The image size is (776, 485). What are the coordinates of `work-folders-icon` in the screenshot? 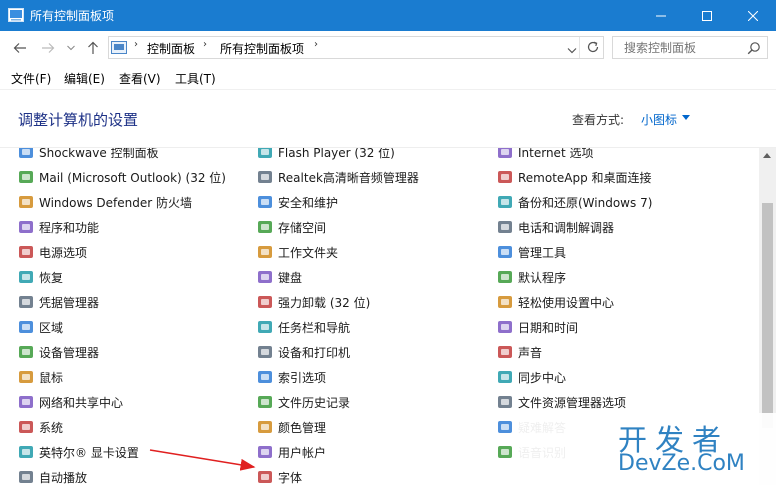 It's located at (265, 252).